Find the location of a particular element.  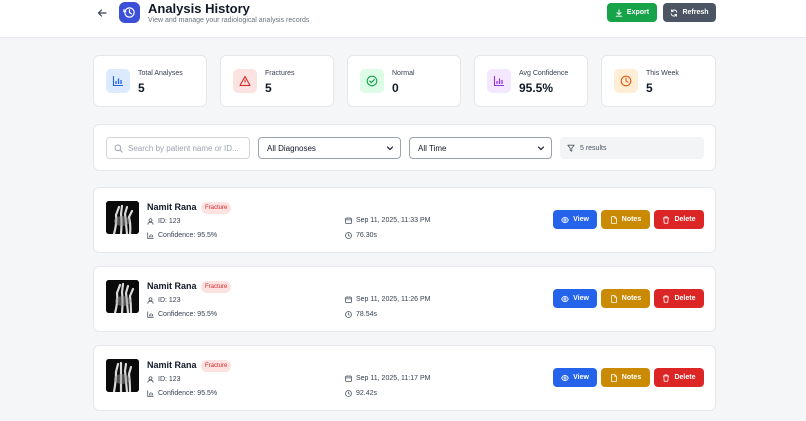

time-select-value: All Time is located at coordinates (432, 148).